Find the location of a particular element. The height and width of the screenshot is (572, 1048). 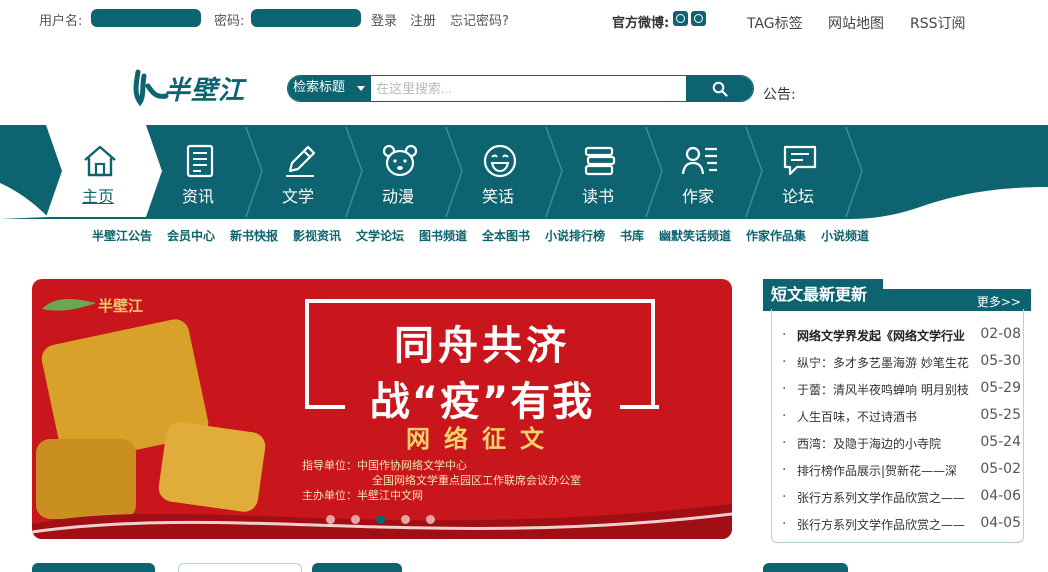

nav-anime: 动漫 is located at coordinates (398, 171).